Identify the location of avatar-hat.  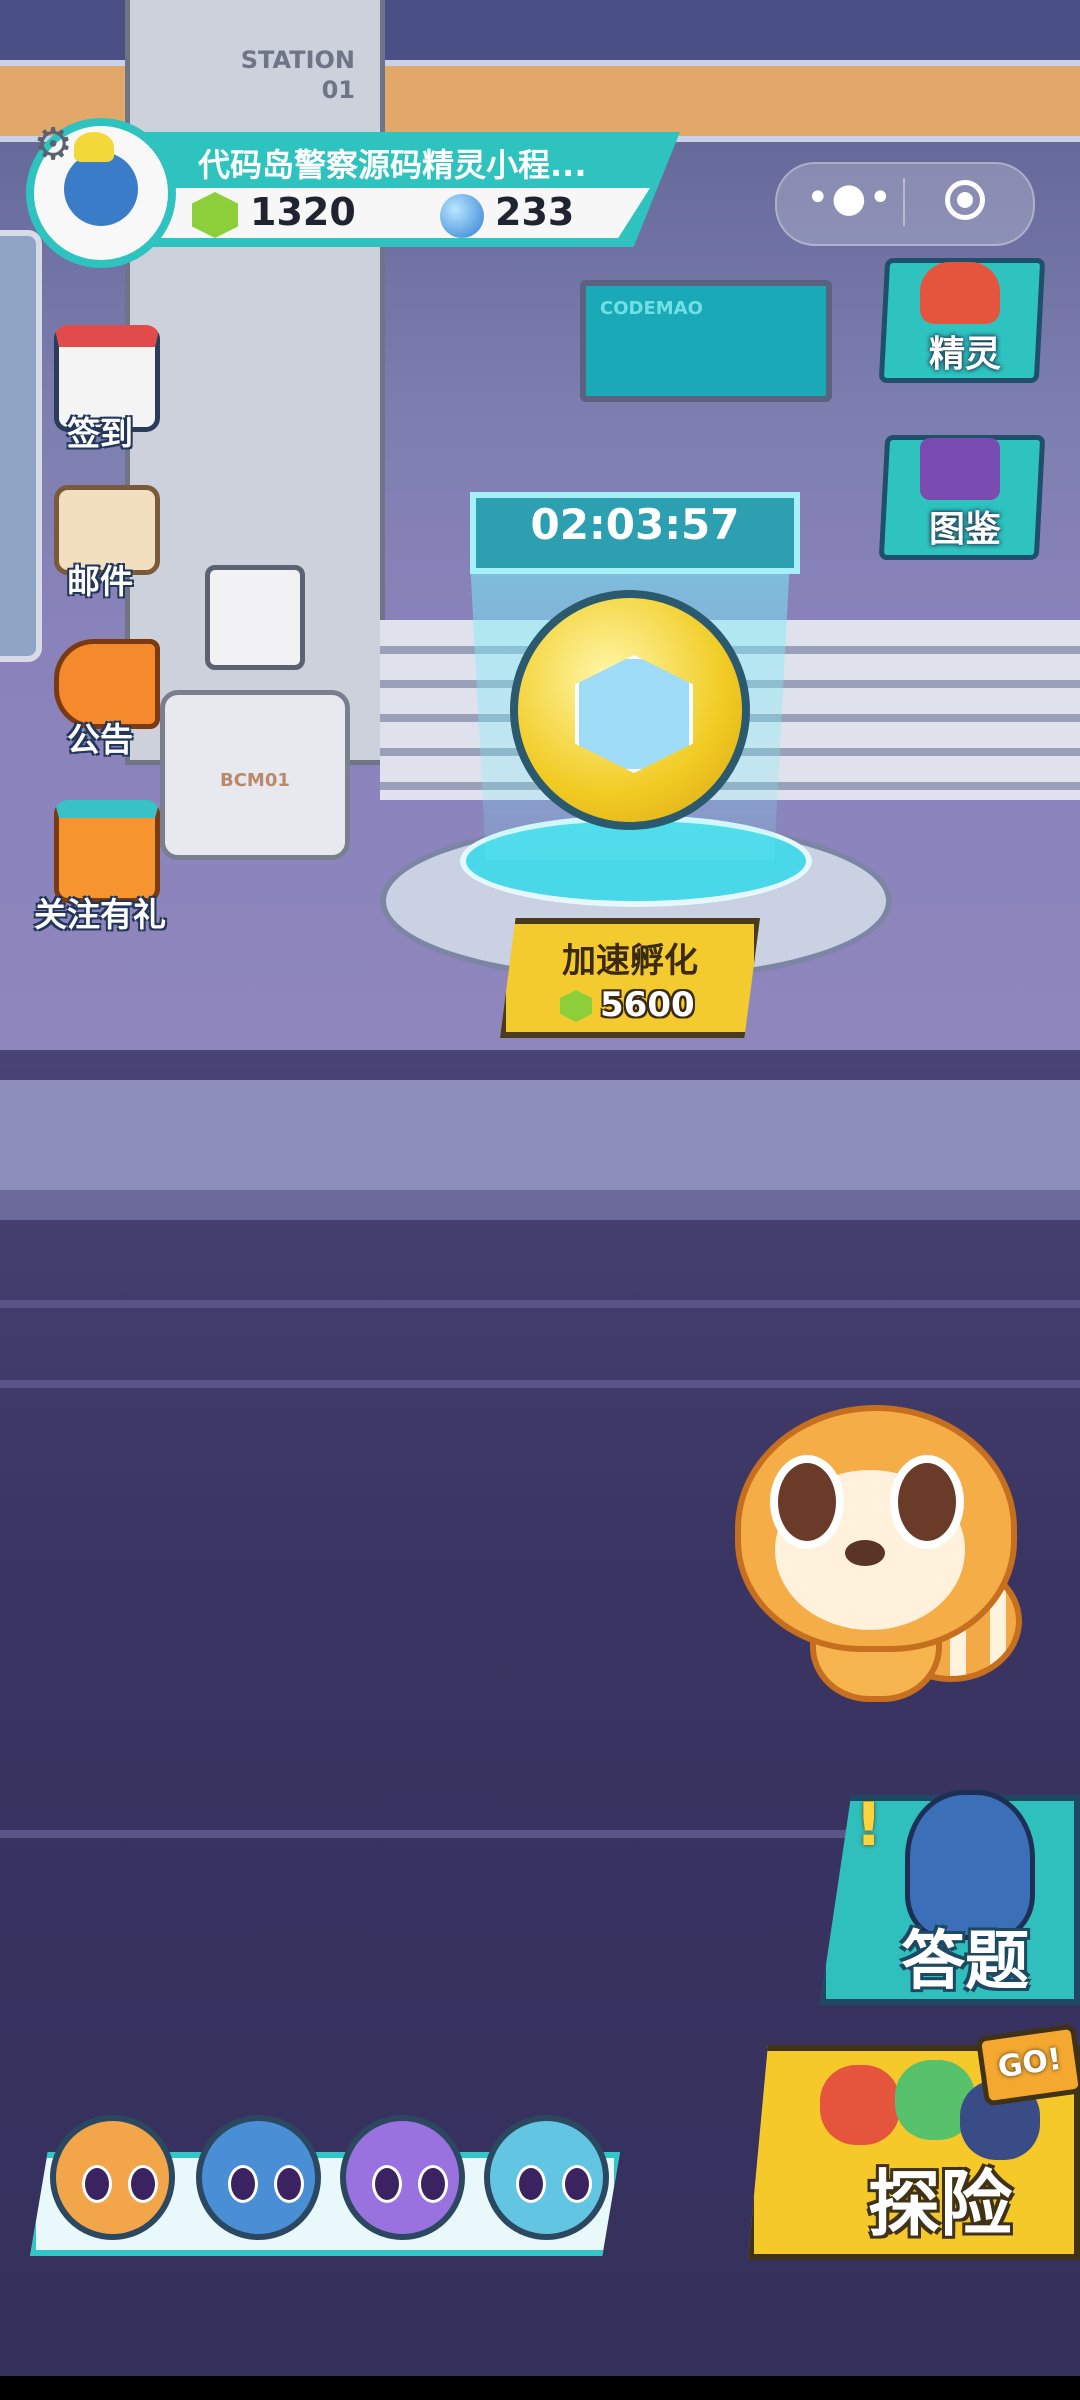
(94, 147).